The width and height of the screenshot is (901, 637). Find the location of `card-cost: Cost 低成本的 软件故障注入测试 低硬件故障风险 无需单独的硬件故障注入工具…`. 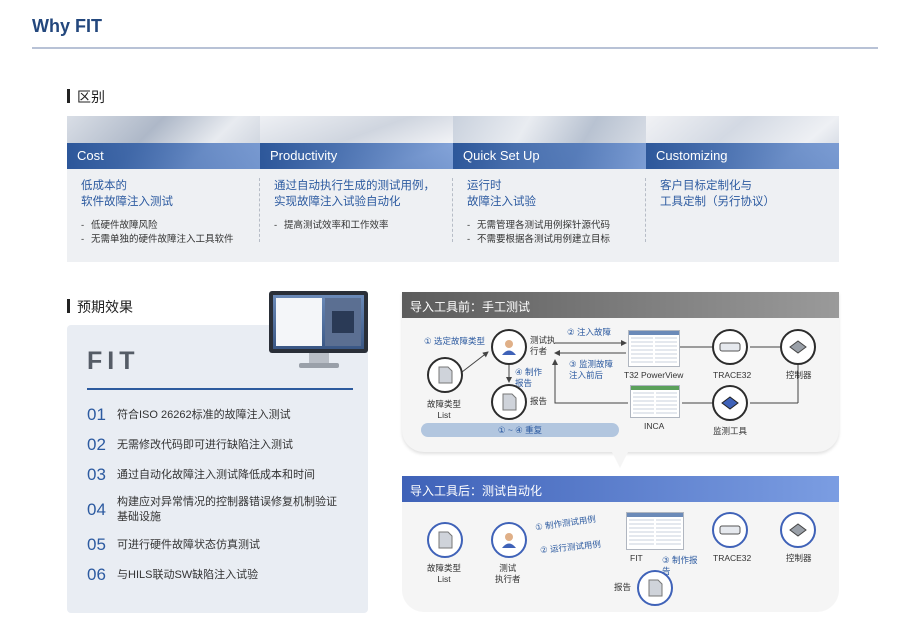

card-cost: Cost 低成本的 软件故障注入测试 低硬件故障风险 无需单独的硬件故障注入工具… is located at coordinates (163, 189).